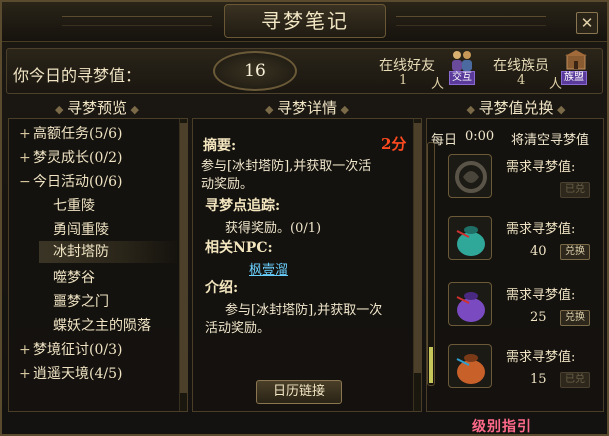  I want to click on online-friends-label: 在线好友, so click(407, 66).